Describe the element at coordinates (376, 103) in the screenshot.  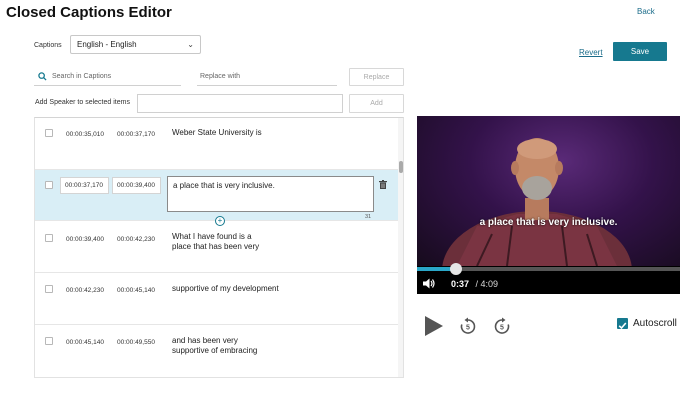
I see `add-speaker-button: Add` at that location.